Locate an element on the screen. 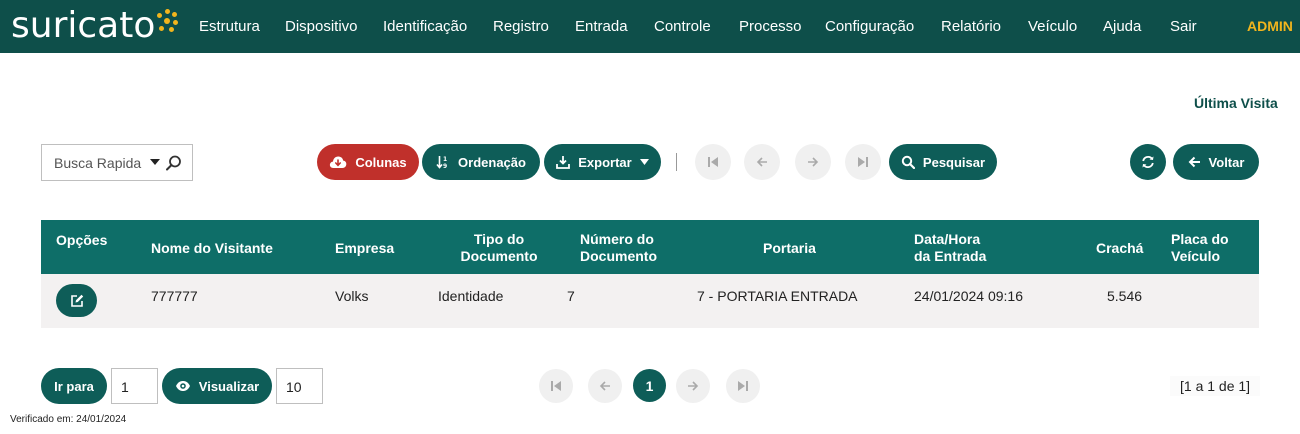 The width and height of the screenshot is (1300, 434). cell-cracha: 5.546 is located at coordinates (1125, 296).